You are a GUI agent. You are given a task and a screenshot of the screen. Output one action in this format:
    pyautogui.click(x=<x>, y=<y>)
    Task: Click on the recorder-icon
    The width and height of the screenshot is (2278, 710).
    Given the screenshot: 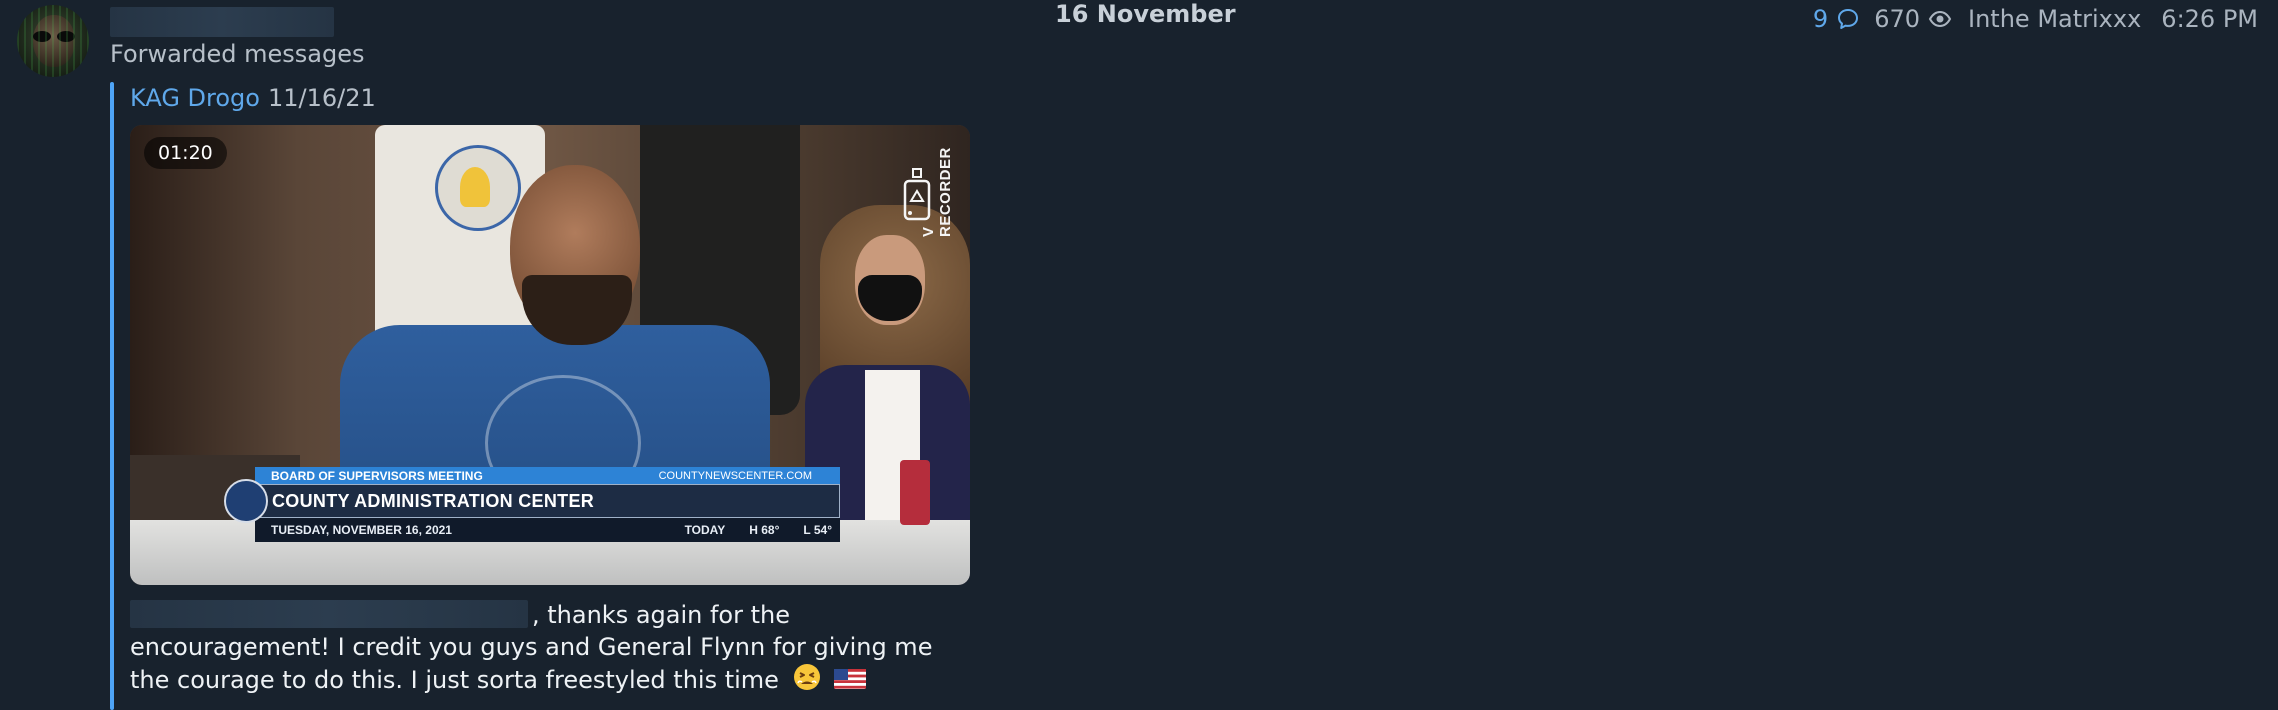 What is the action you would take?
    pyautogui.click(x=917, y=194)
    